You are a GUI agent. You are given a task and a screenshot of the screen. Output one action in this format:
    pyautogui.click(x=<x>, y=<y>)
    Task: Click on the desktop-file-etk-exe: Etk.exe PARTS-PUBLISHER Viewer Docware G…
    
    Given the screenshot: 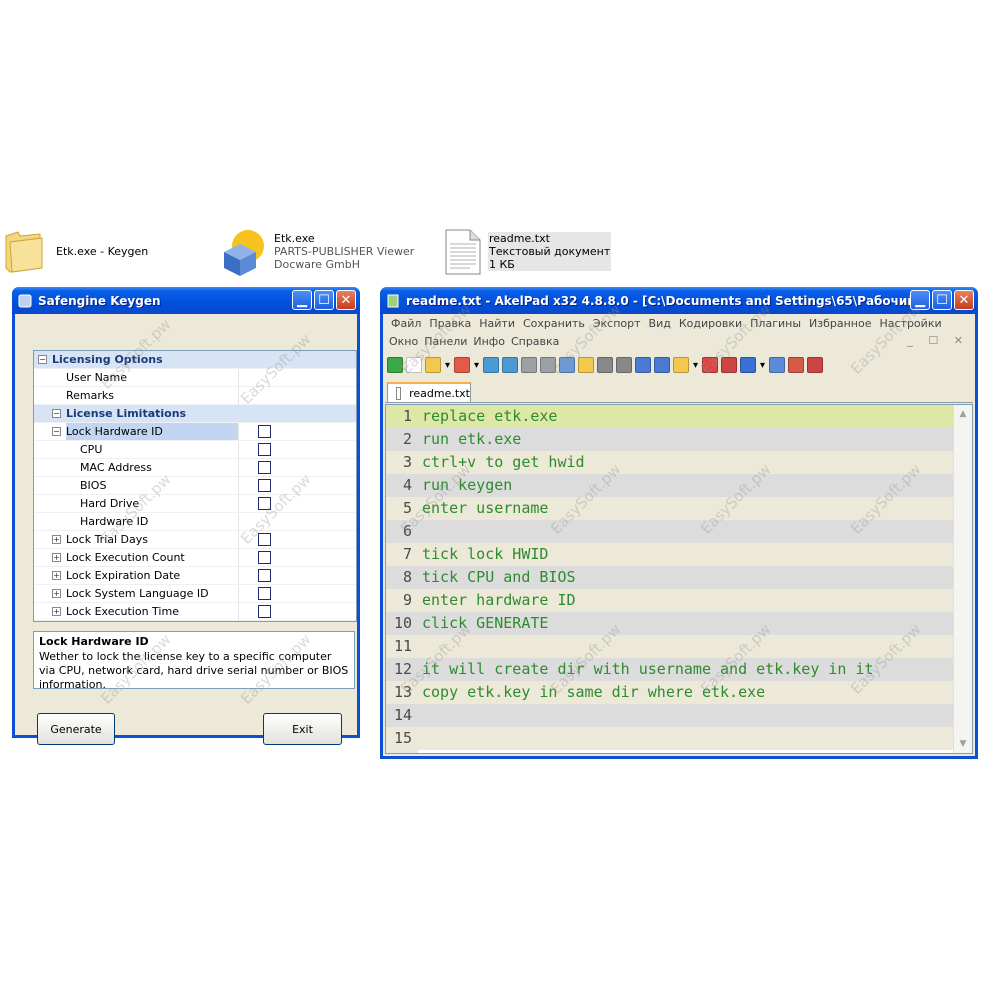 What is the action you would take?
    pyautogui.click(x=317, y=252)
    